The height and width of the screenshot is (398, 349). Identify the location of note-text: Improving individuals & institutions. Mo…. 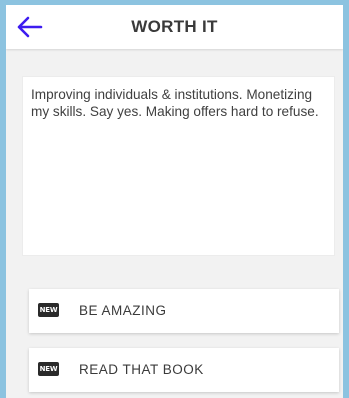
(175, 103).